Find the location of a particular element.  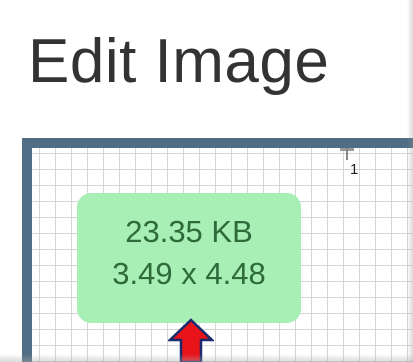

right-shadow is located at coordinates (410, 181).